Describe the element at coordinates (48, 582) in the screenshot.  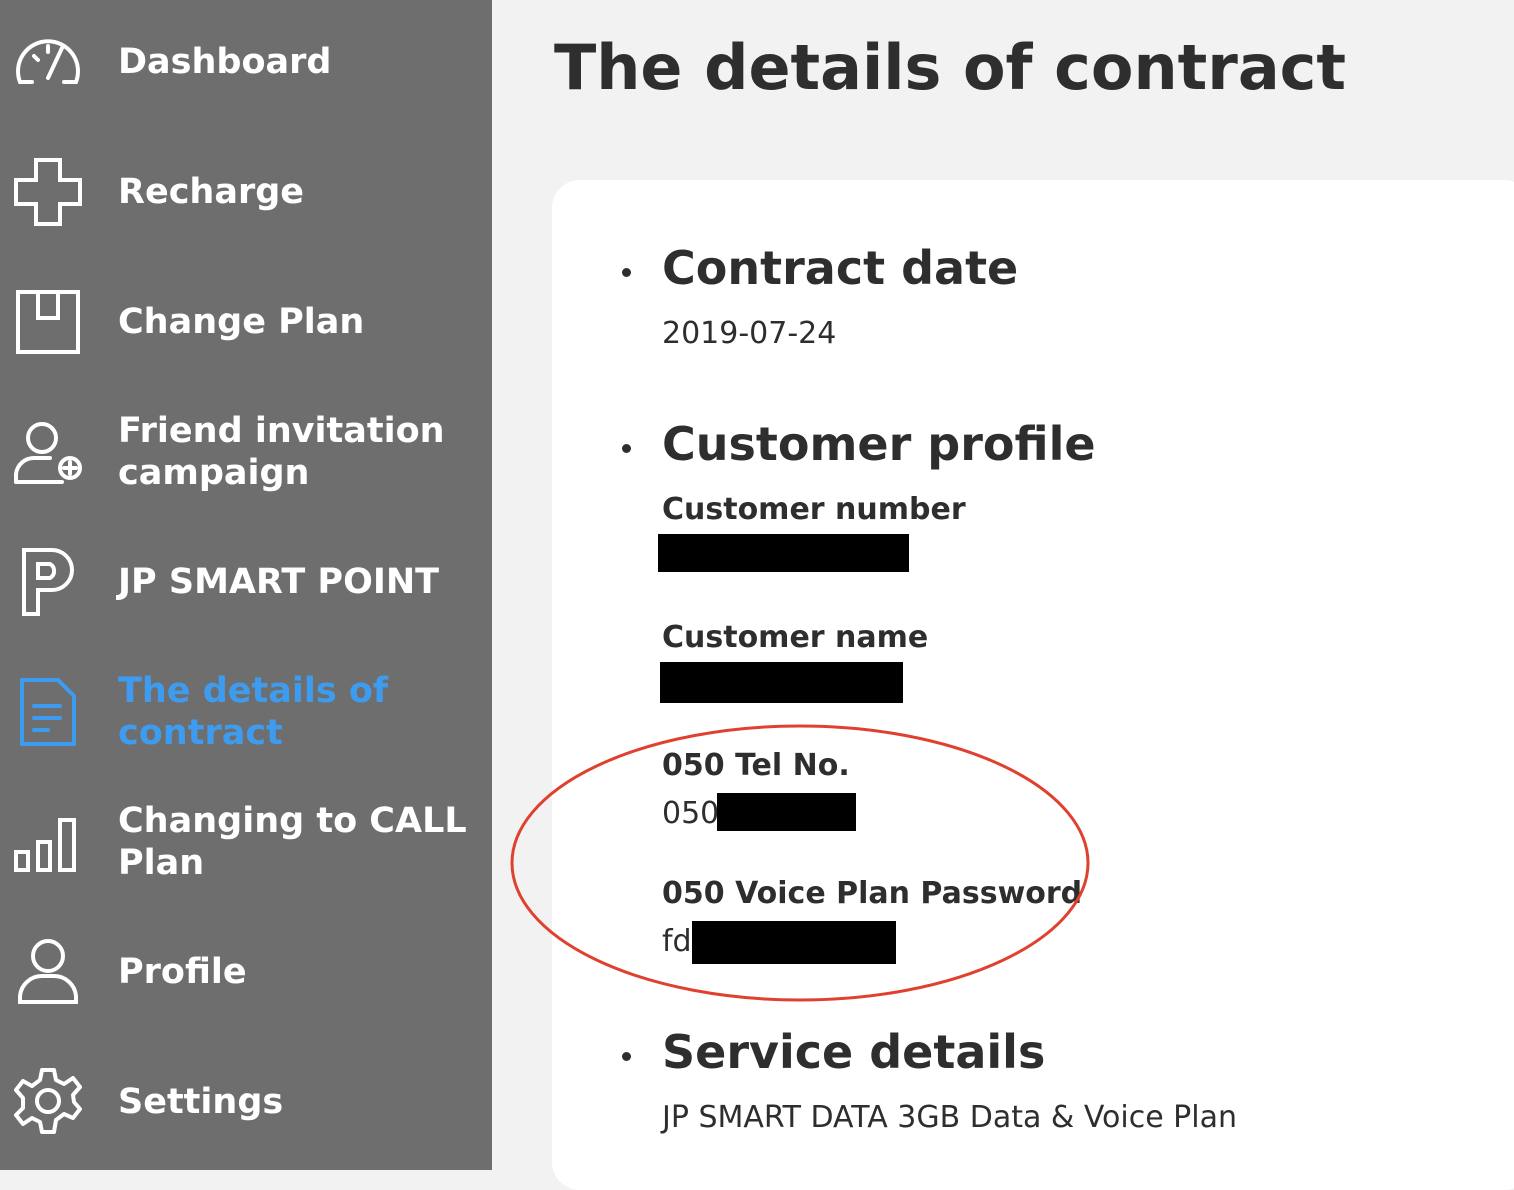
I see `point-p-icon` at that location.